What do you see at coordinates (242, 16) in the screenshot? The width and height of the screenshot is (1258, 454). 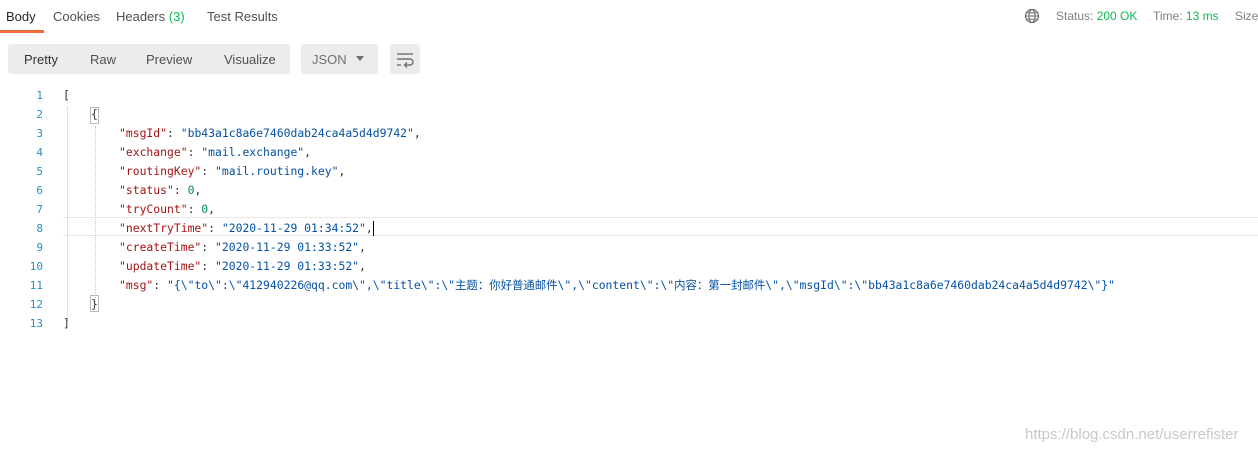 I see `tab-test-results: Test Results` at bounding box center [242, 16].